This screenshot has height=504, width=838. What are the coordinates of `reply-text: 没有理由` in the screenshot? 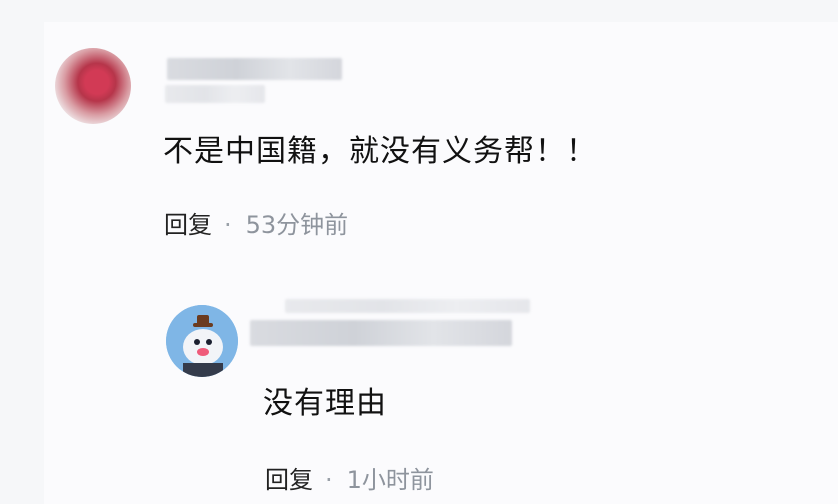 It's located at (325, 403).